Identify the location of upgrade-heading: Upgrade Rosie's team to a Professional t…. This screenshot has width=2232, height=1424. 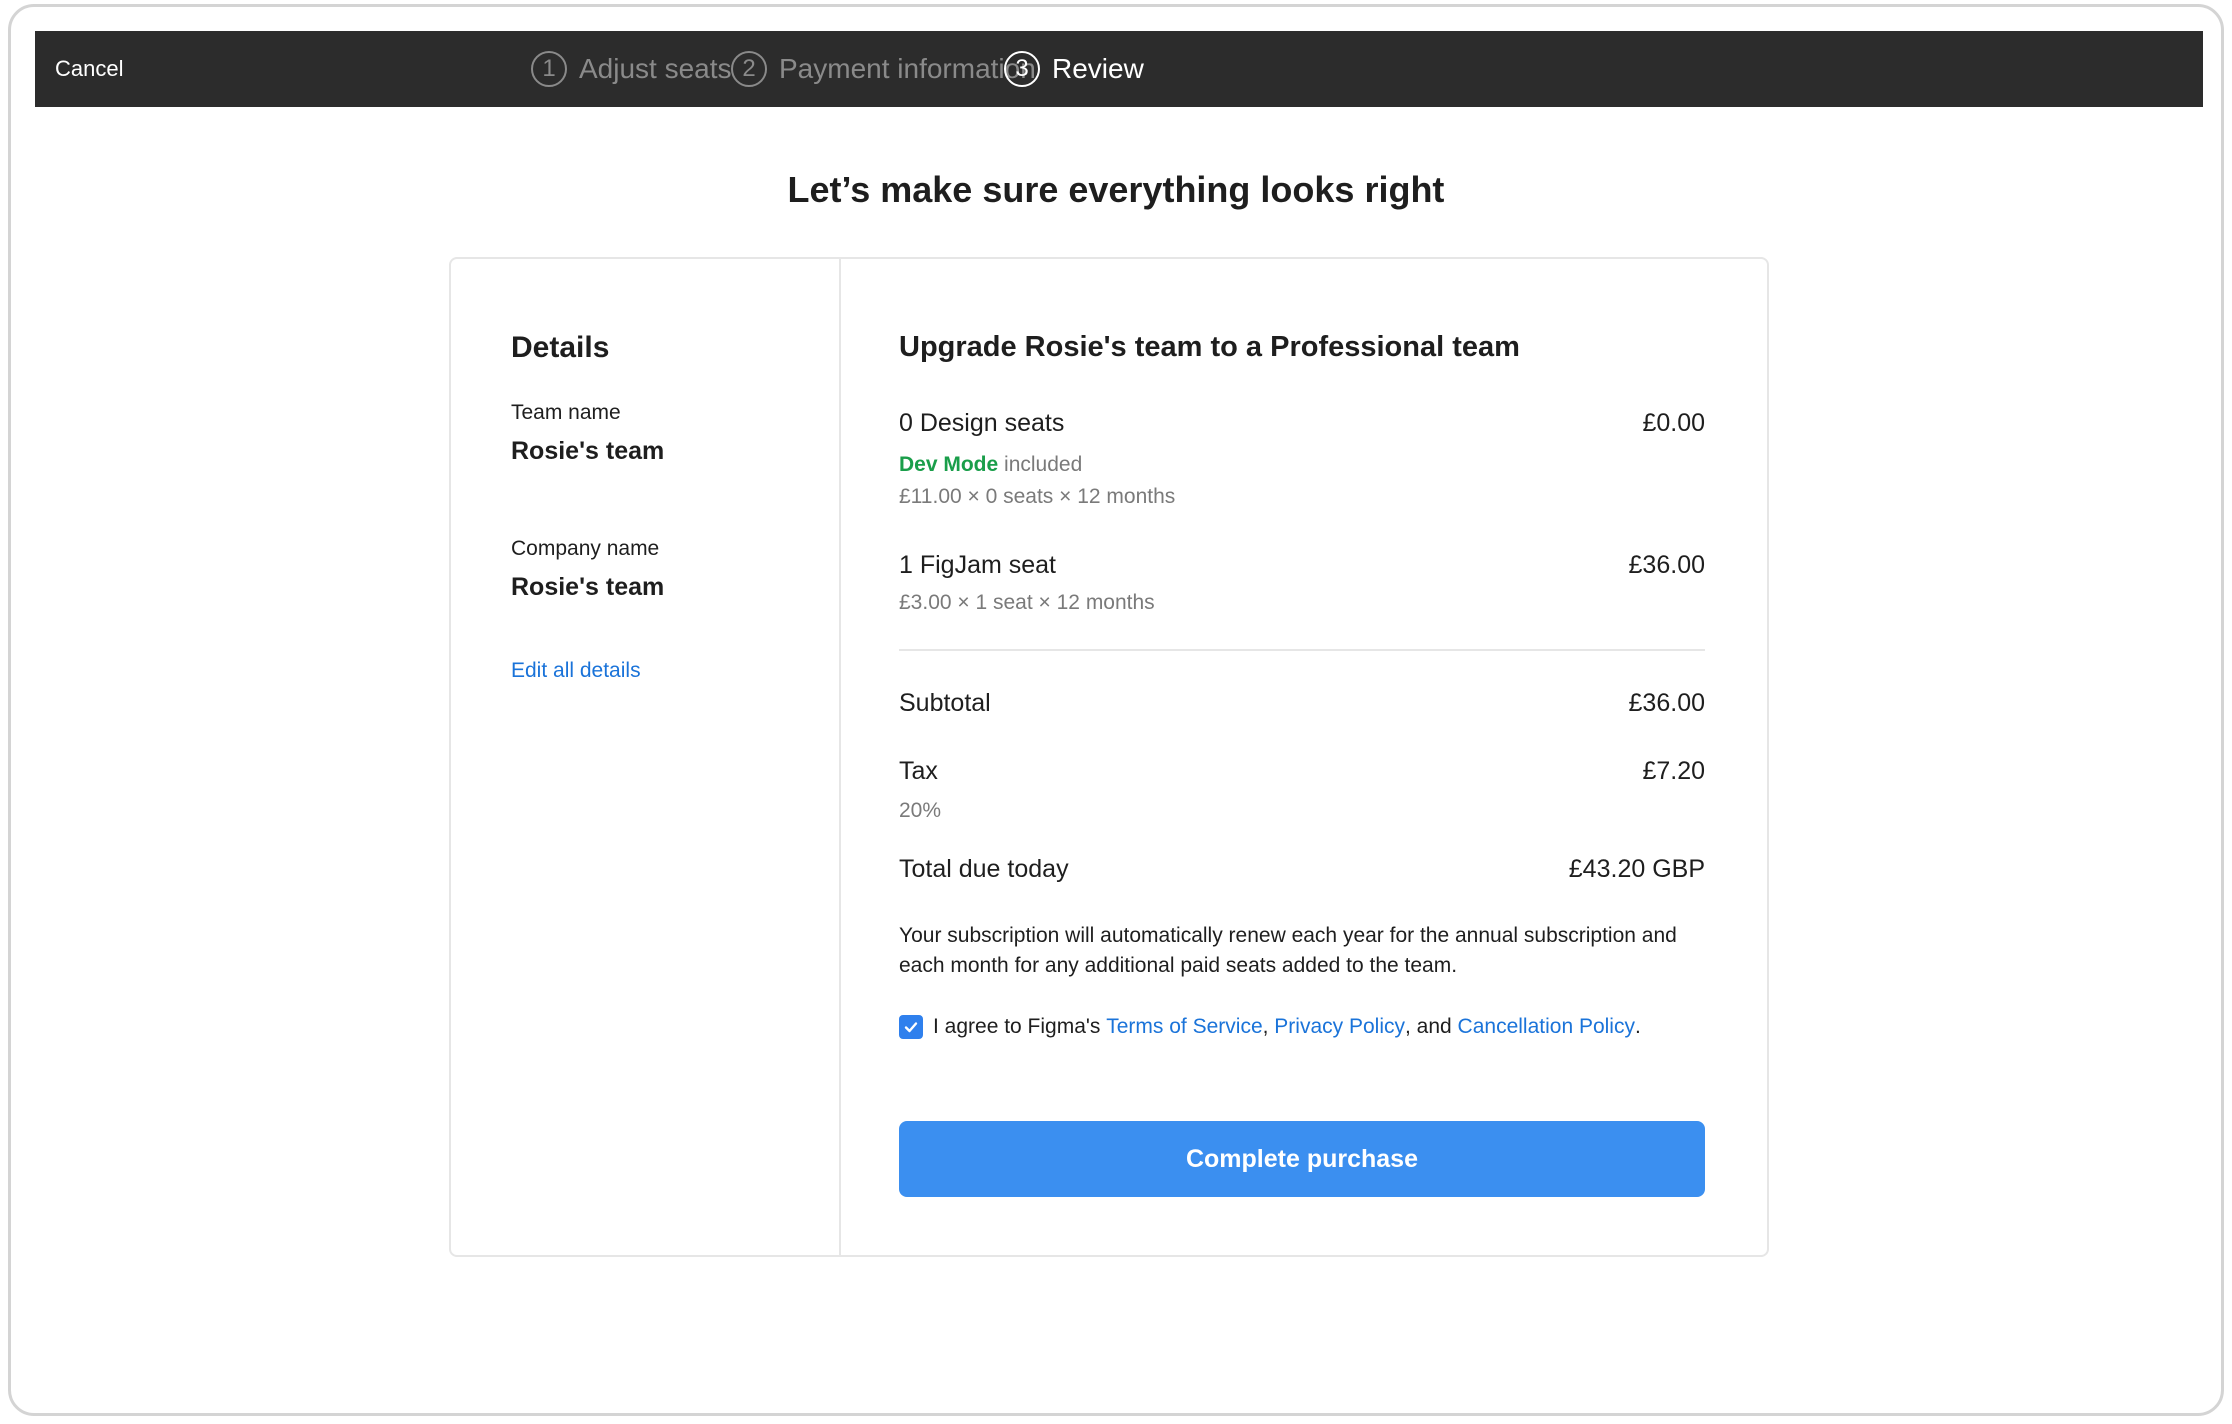
(1209, 347).